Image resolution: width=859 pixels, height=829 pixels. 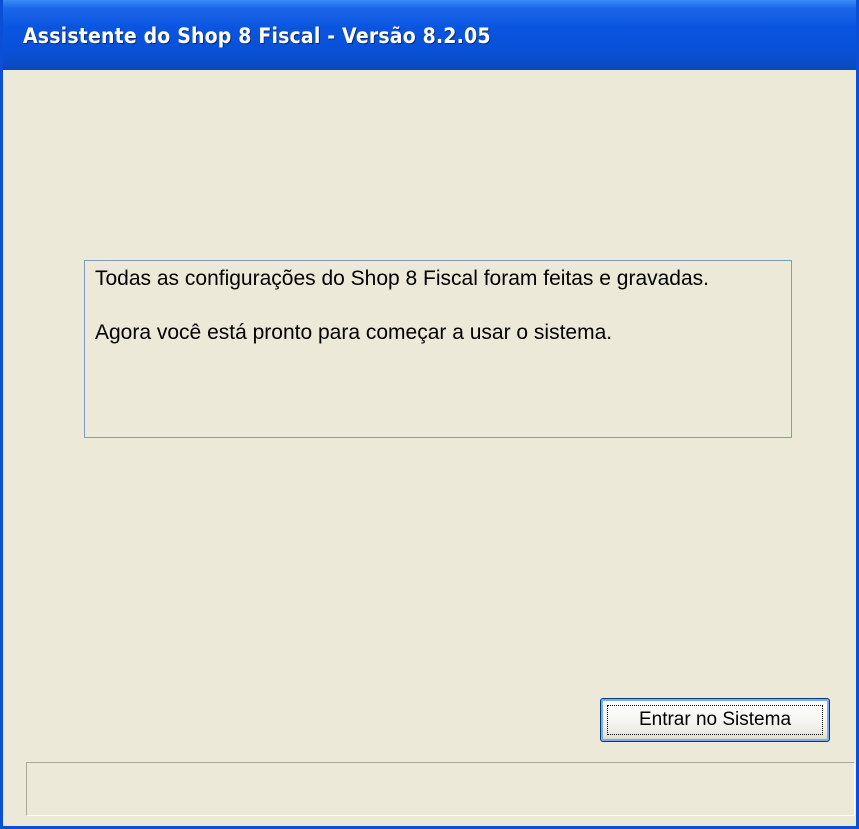 I want to click on enter-system-button: Entrar no Sistema, so click(x=715, y=720).